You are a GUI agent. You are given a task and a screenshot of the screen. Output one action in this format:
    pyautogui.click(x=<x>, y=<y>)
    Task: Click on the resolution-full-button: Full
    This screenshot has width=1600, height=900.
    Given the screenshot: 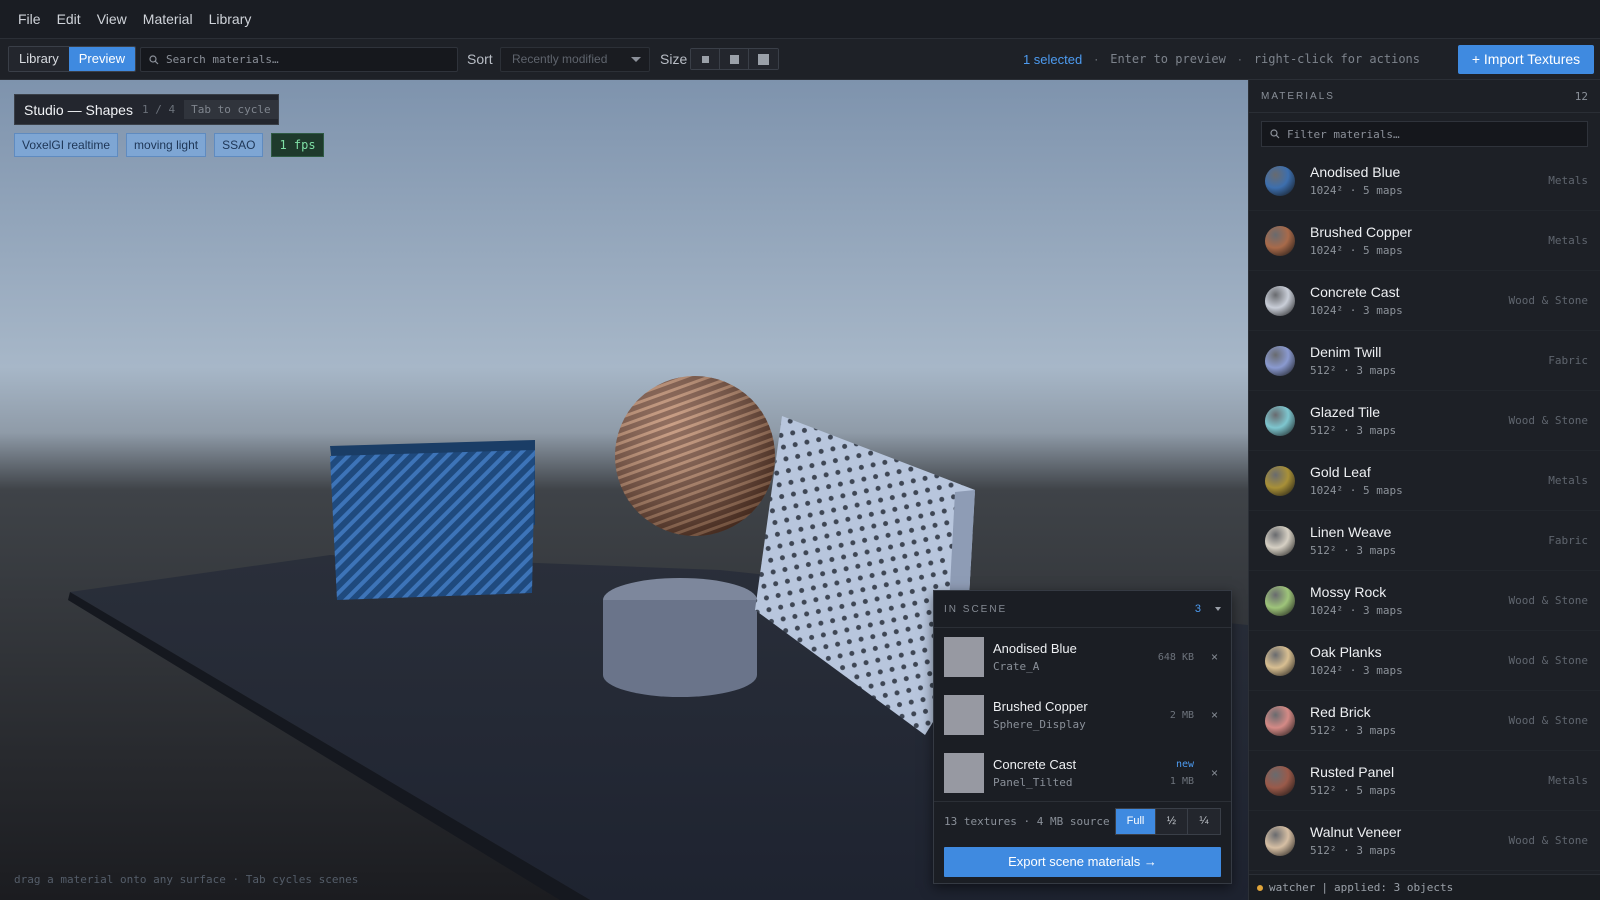 What is the action you would take?
    pyautogui.click(x=1136, y=821)
    